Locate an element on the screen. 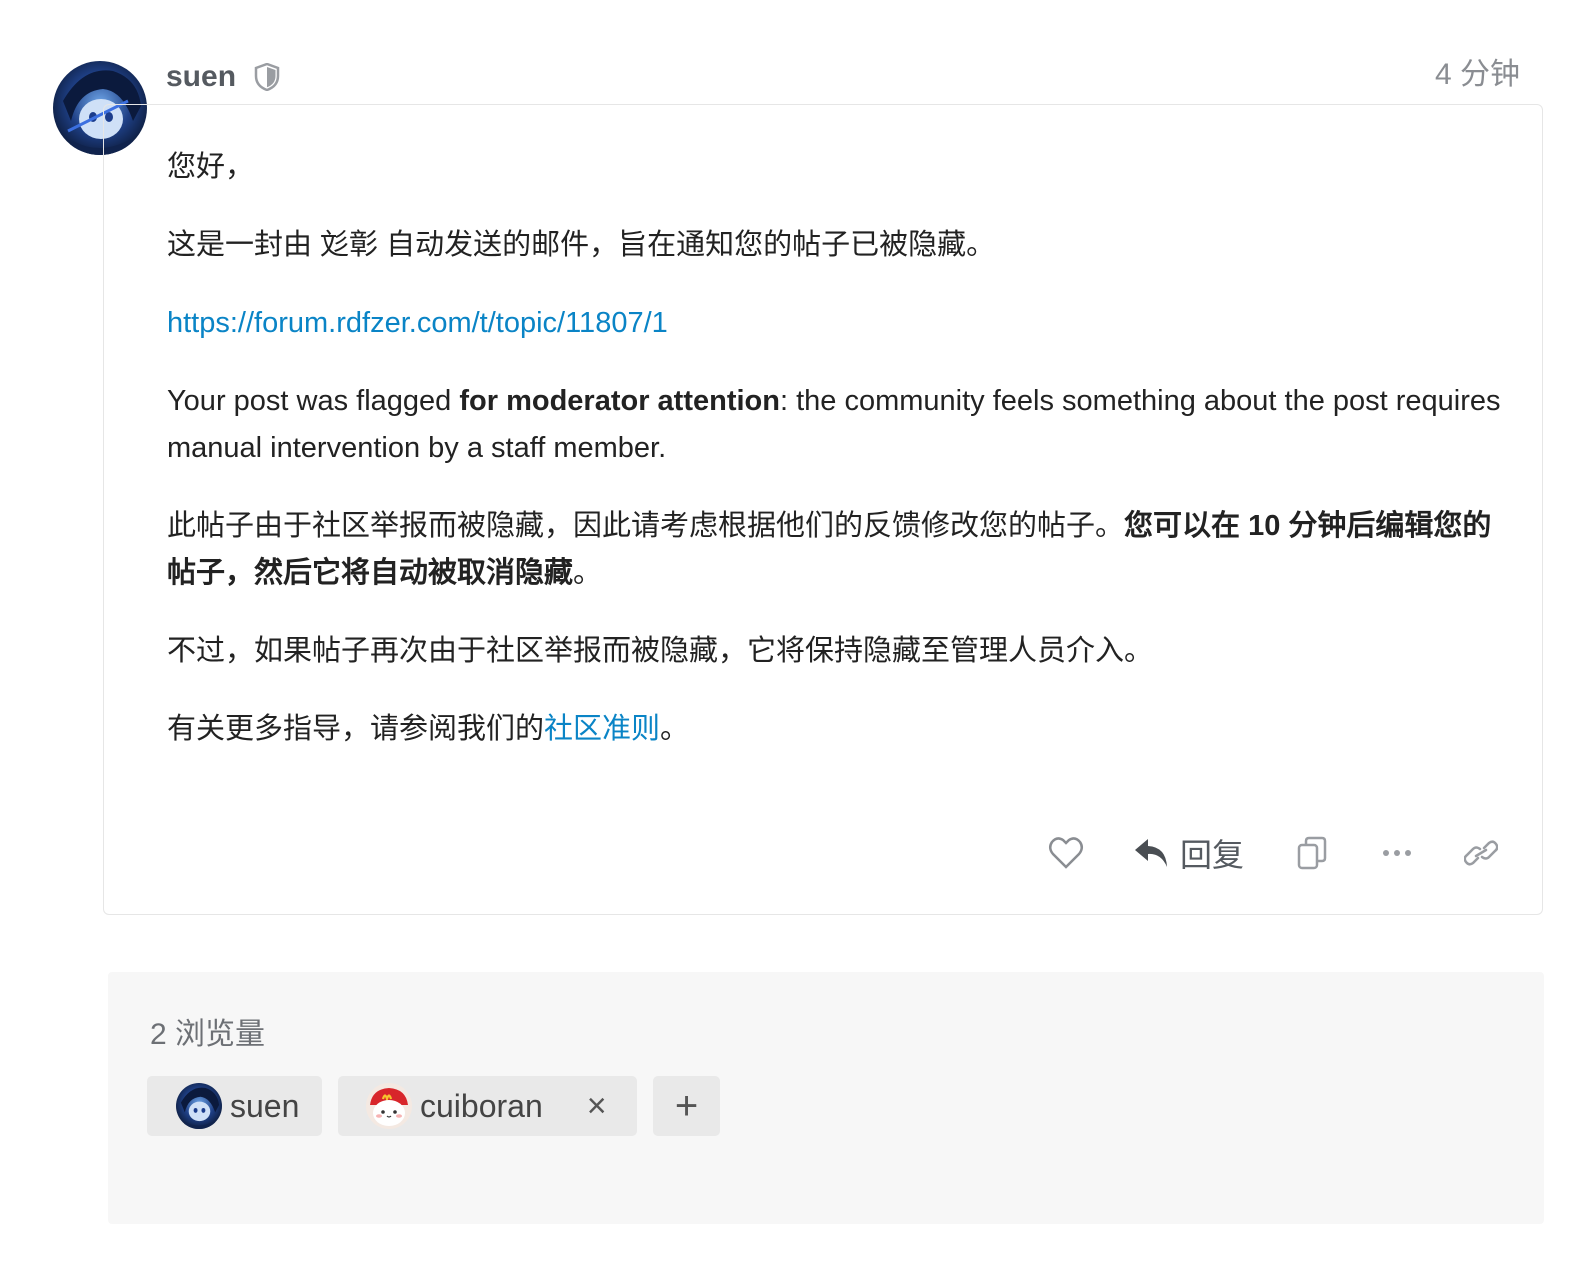 The image size is (1596, 1270). cn3-text: 有关更多指导，请参阅我们的 is located at coordinates (356, 729).